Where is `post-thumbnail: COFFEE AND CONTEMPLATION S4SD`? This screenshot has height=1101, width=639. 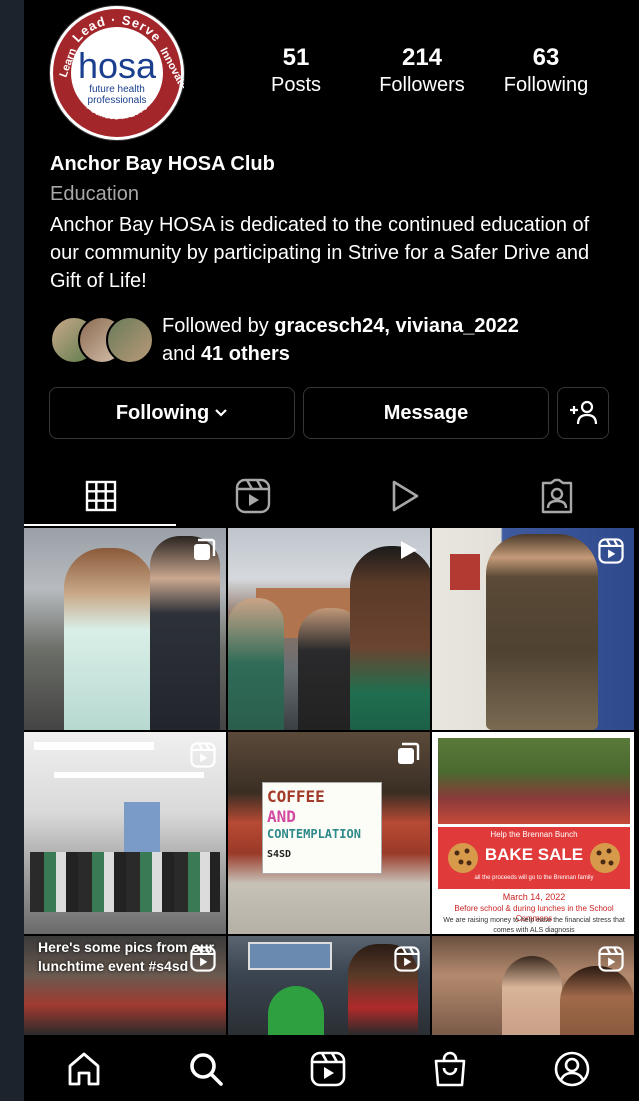 post-thumbnail: COFFEE AND CONTEMPLATION S4SD is located at coordinates (329, 833).